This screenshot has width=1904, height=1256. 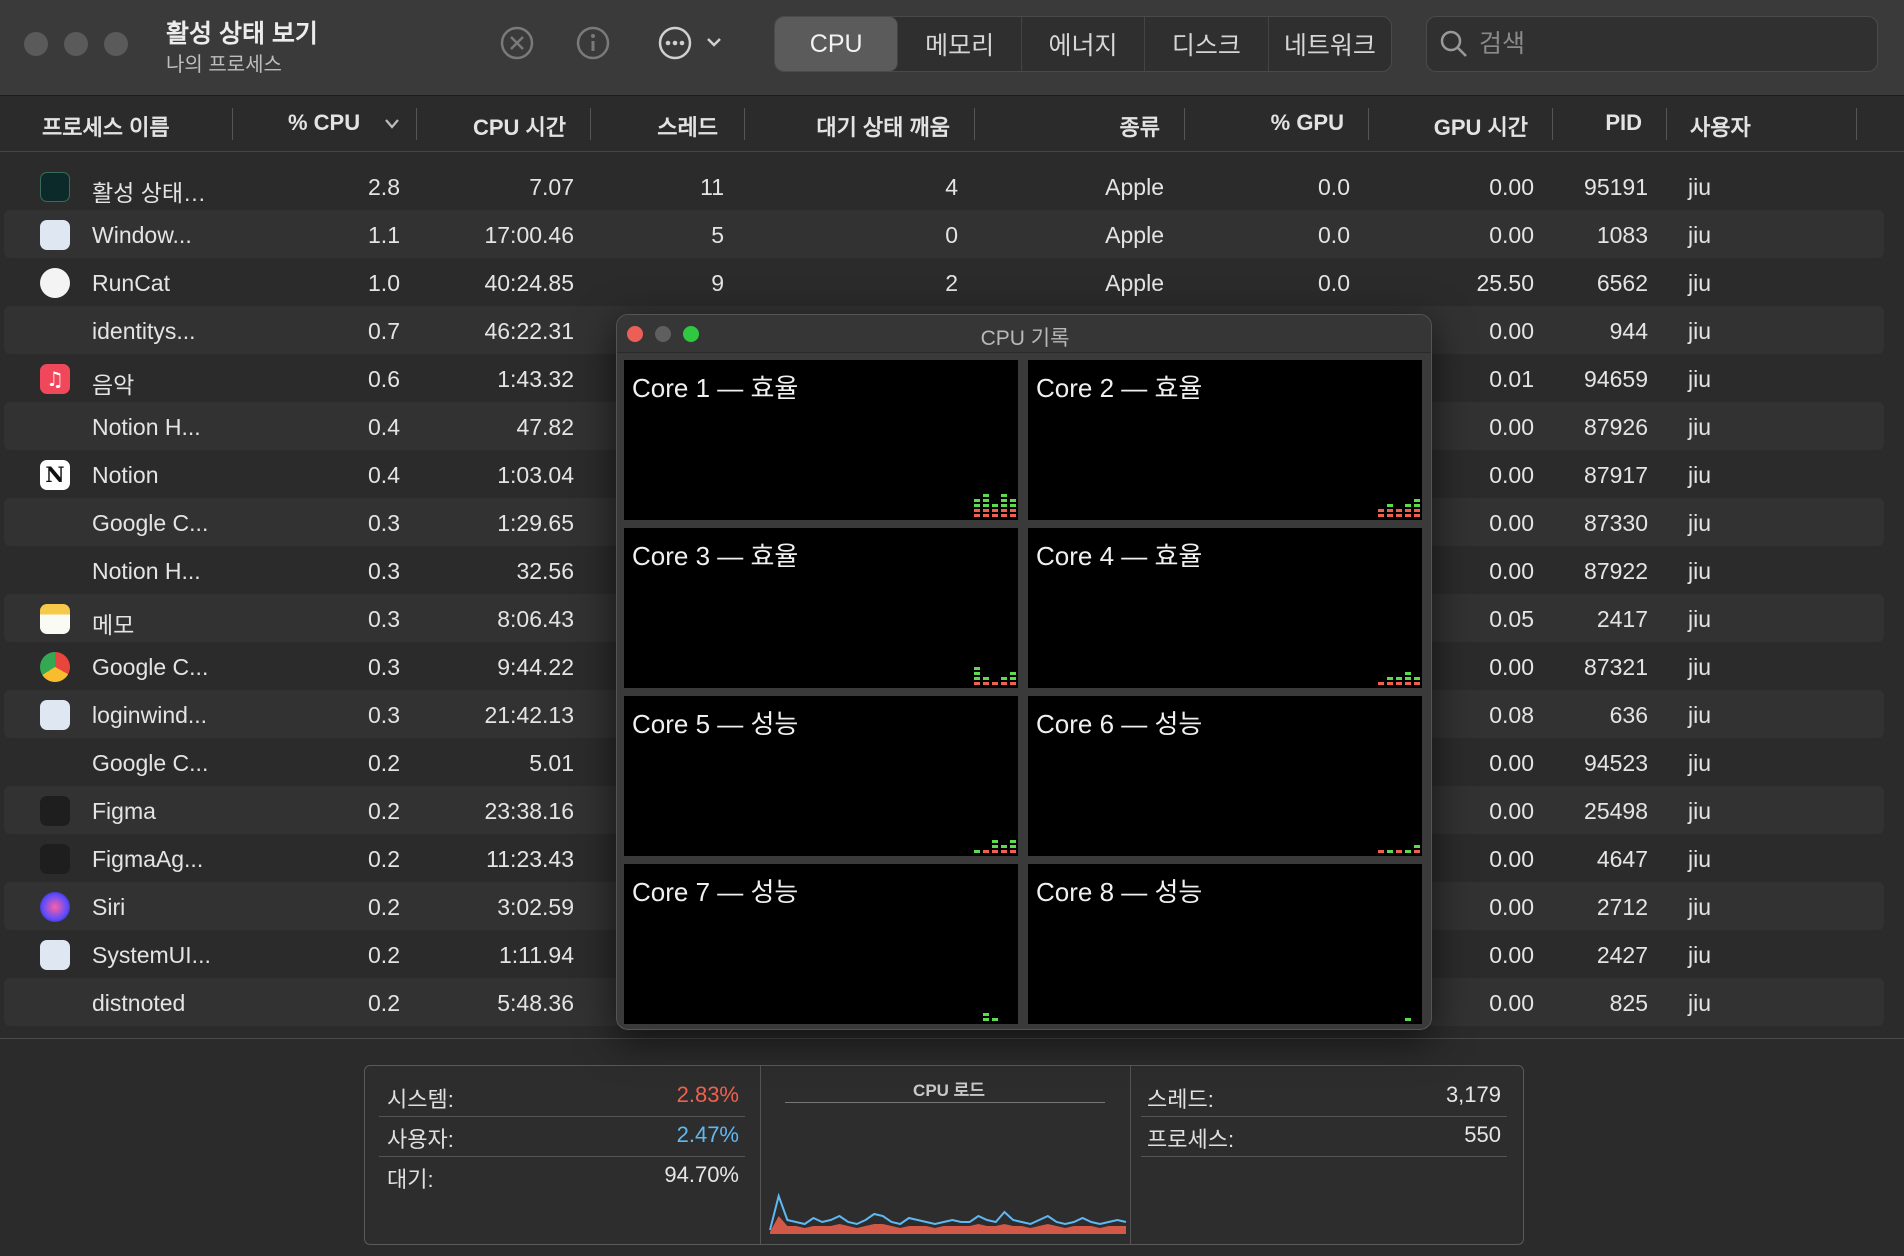 I want to click on cell-pid: 95191, so click(x=1616, y=187).